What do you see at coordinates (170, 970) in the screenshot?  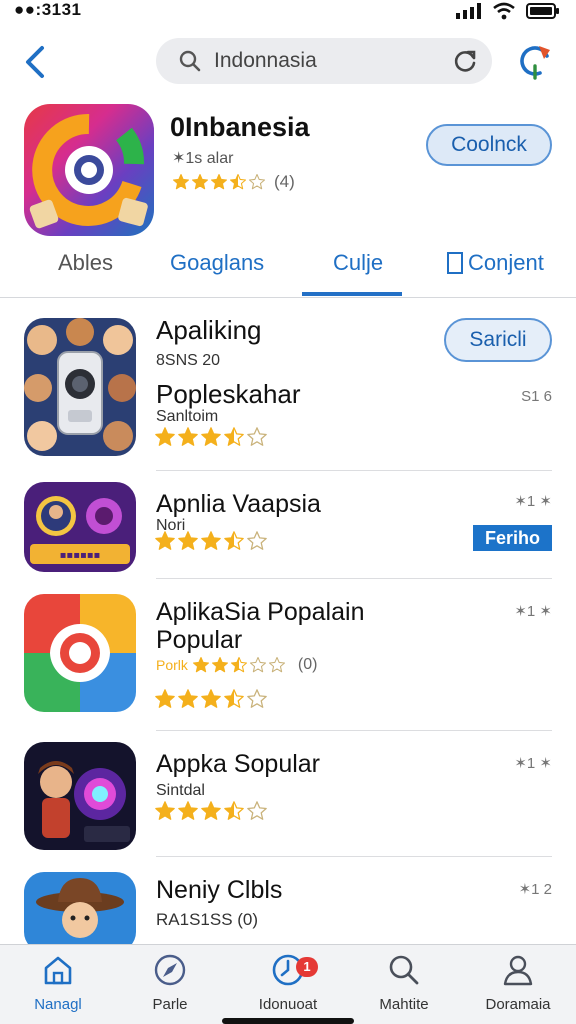 I see `compass-icon` at bounding box center [170, 970].